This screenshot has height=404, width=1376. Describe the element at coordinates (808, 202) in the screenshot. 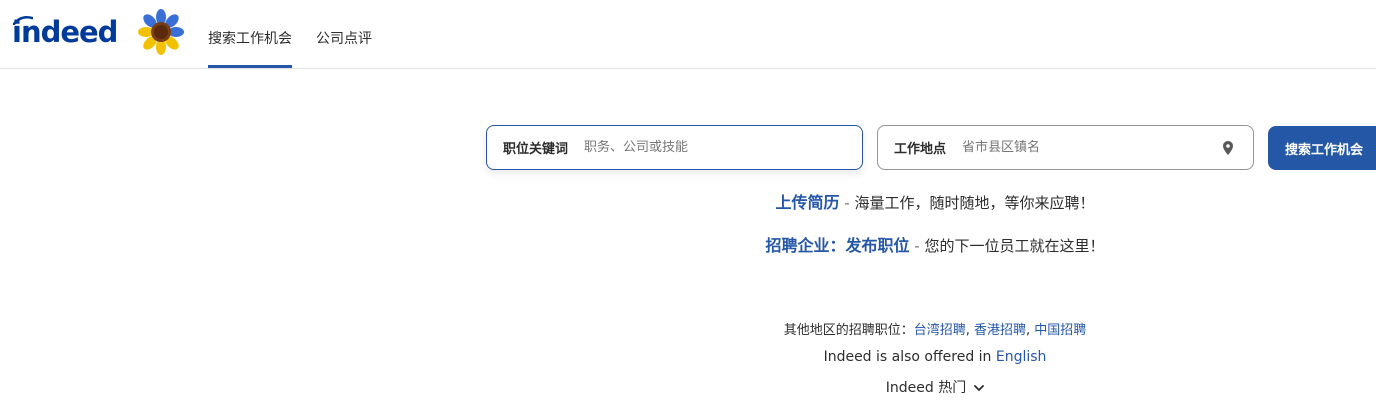

I see `upload-resume-link: 上传简历` at that location.